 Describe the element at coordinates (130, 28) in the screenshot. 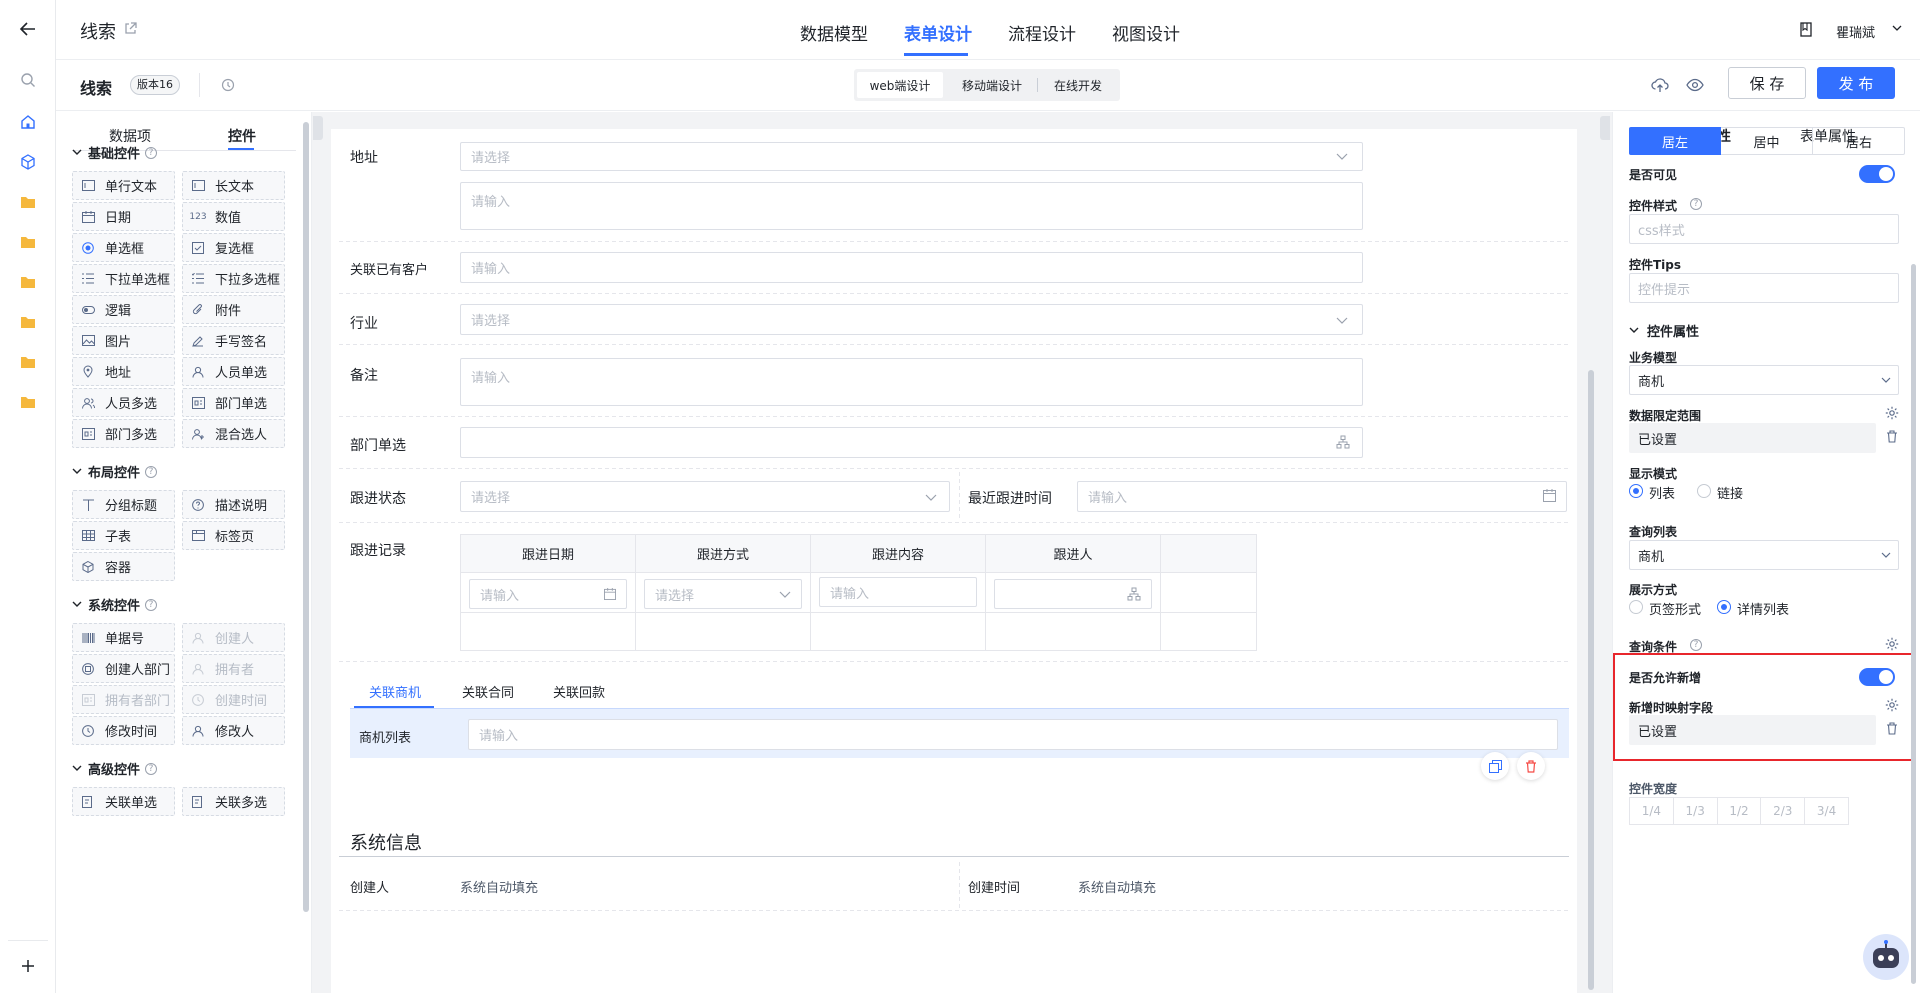

I see `external-link-icon` at that location.